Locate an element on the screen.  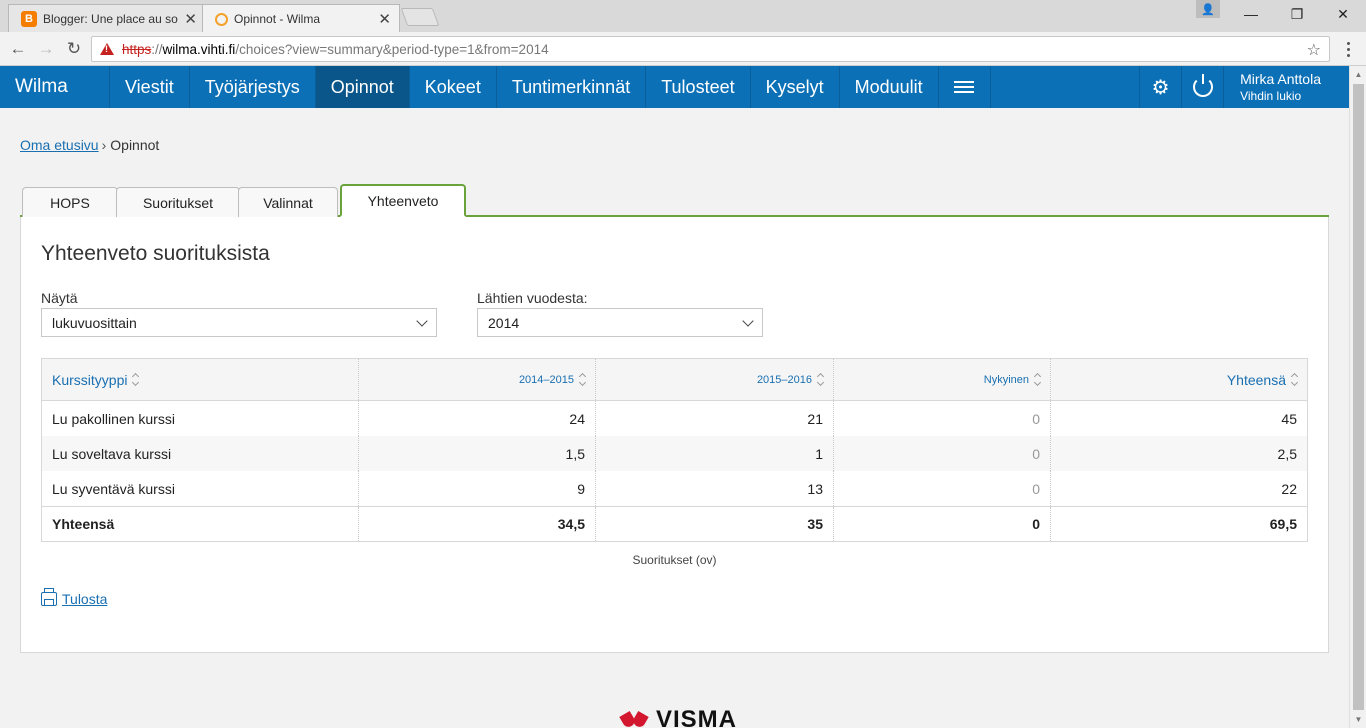
breadcrumb: Oma etusivu › Opinnot is located at coordinates (89, 145).